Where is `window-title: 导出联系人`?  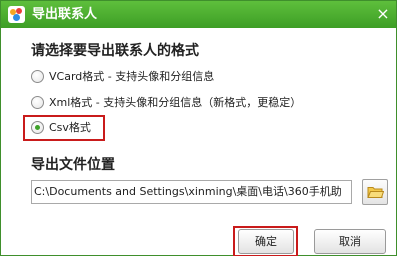 window-title: 导出联系人 is located at coordinates (65, 14).